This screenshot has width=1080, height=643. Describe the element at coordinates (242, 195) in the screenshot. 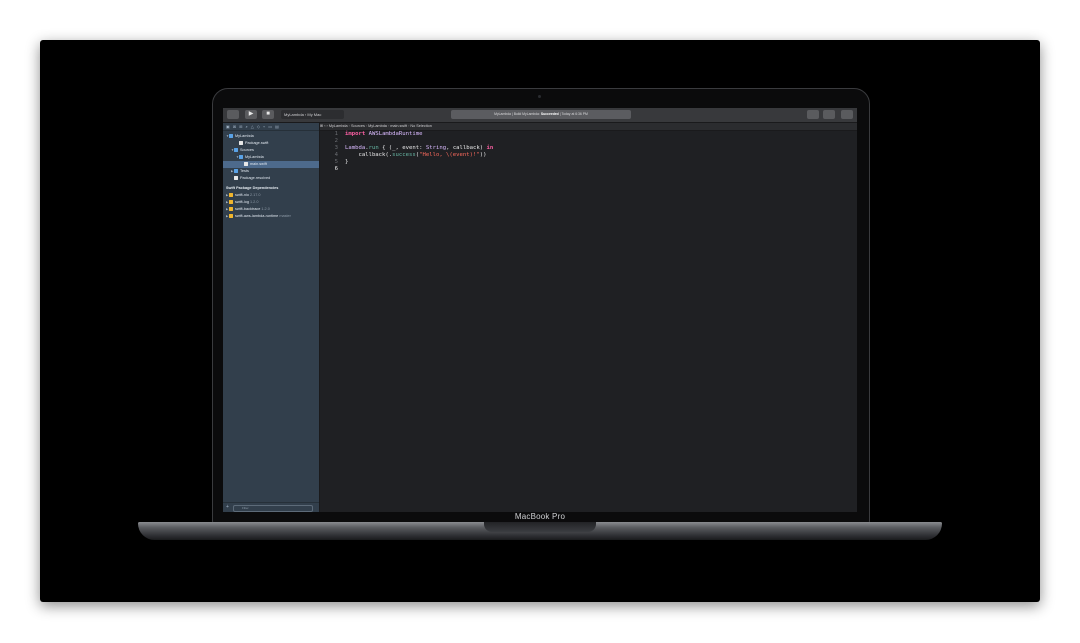

I see `dependency-name: swift-nio` at that location.